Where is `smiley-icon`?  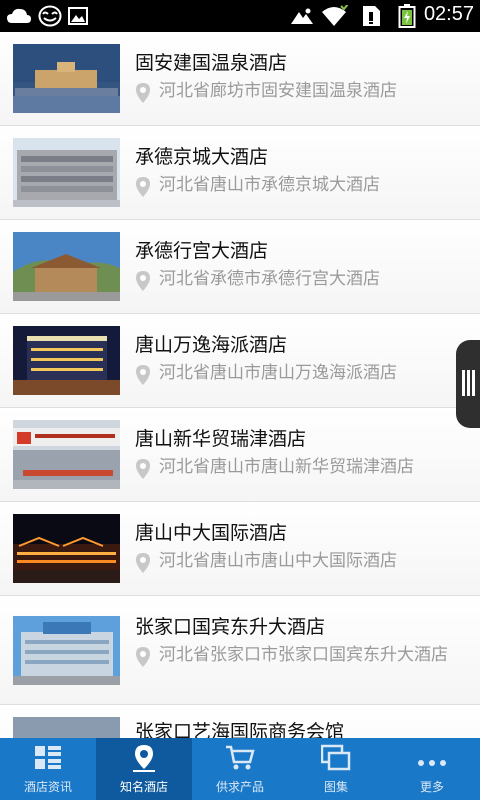
smiley-icon is located at coordinates (50, 18).